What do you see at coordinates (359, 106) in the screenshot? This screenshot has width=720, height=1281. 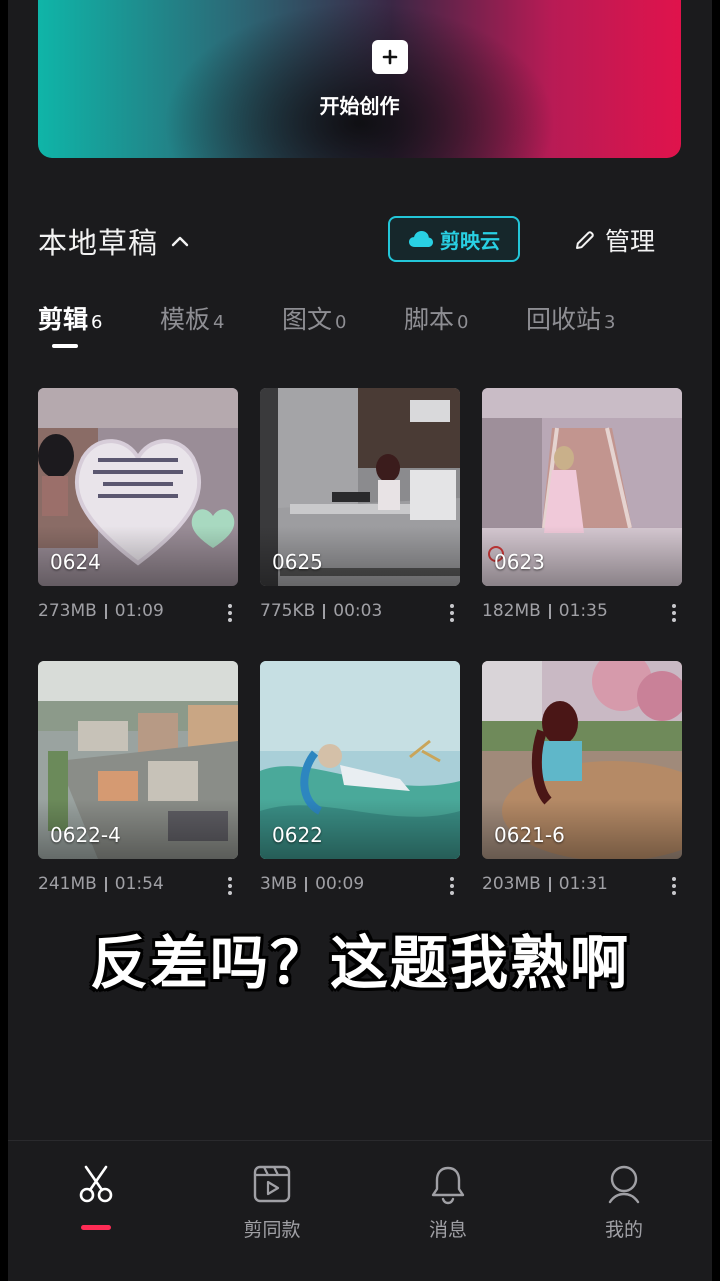 I see `start-creating-label: 开始创作` at bounding box center [359, 106].